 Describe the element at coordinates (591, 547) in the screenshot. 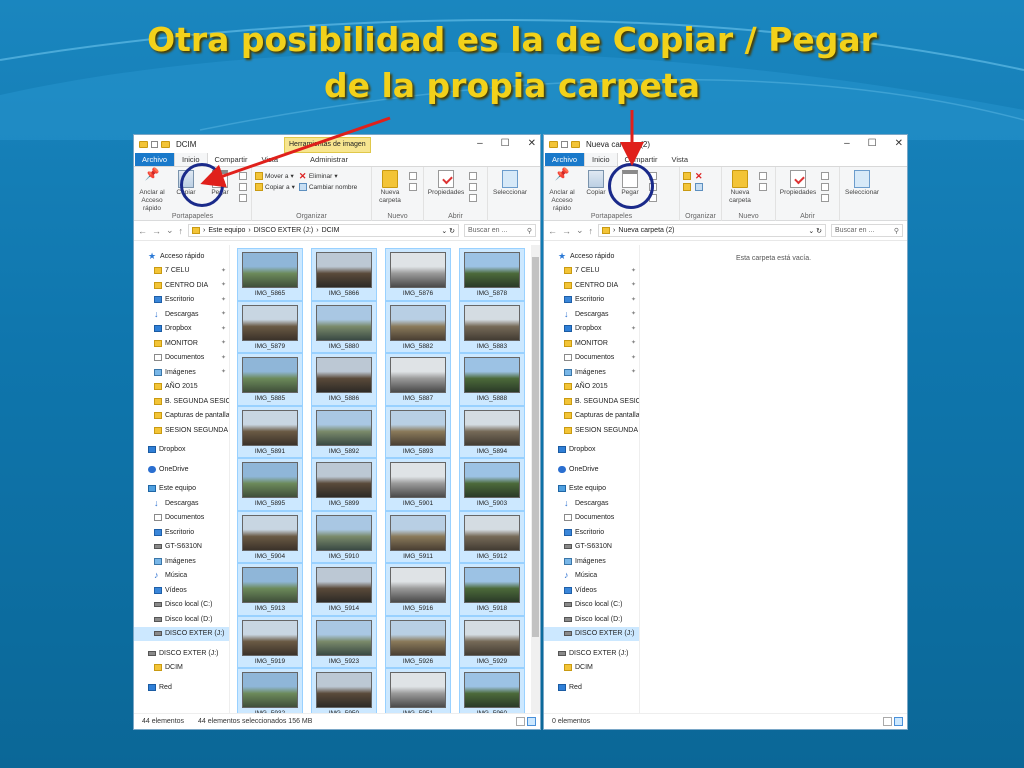

I see `nav-item: GT-S6310N` at that location.